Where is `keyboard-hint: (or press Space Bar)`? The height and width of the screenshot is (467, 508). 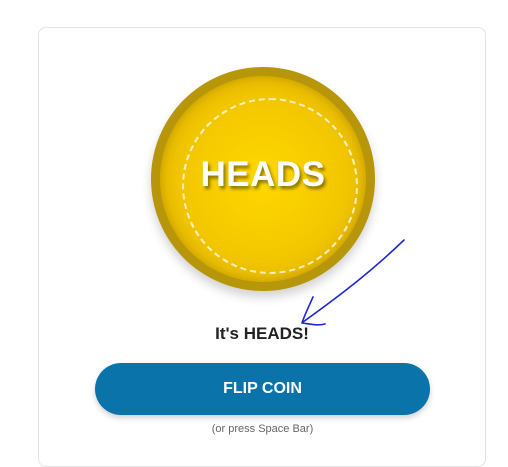 keyboard-hint: (or press Space Bar) is located at coordinates (262, 429).